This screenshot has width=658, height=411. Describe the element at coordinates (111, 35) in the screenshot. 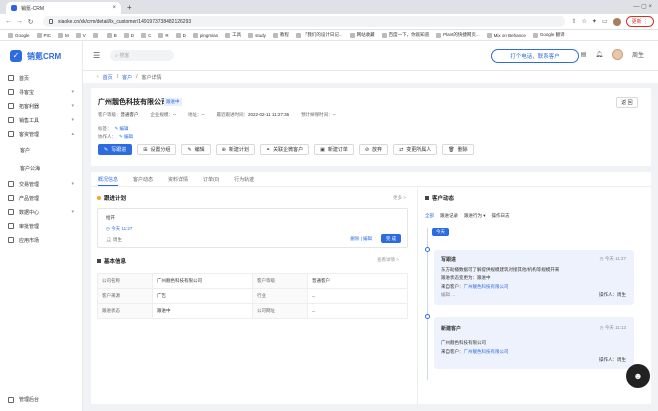

I see `bookmark-item: B` at that location.